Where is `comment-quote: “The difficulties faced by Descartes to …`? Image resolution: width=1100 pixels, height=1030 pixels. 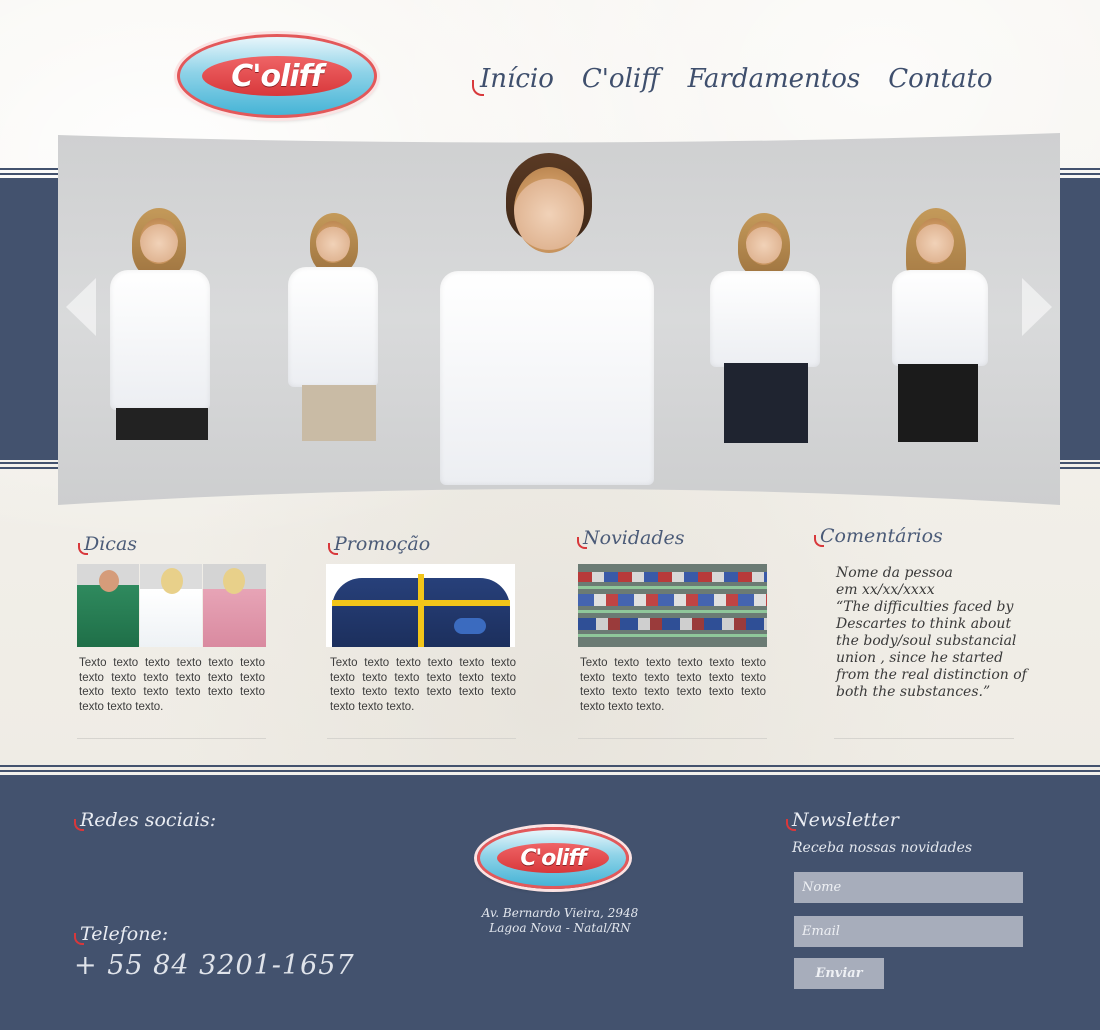 comment-quote: “The difficulties faced by Descartes to … is located at coordinates (931, 649).